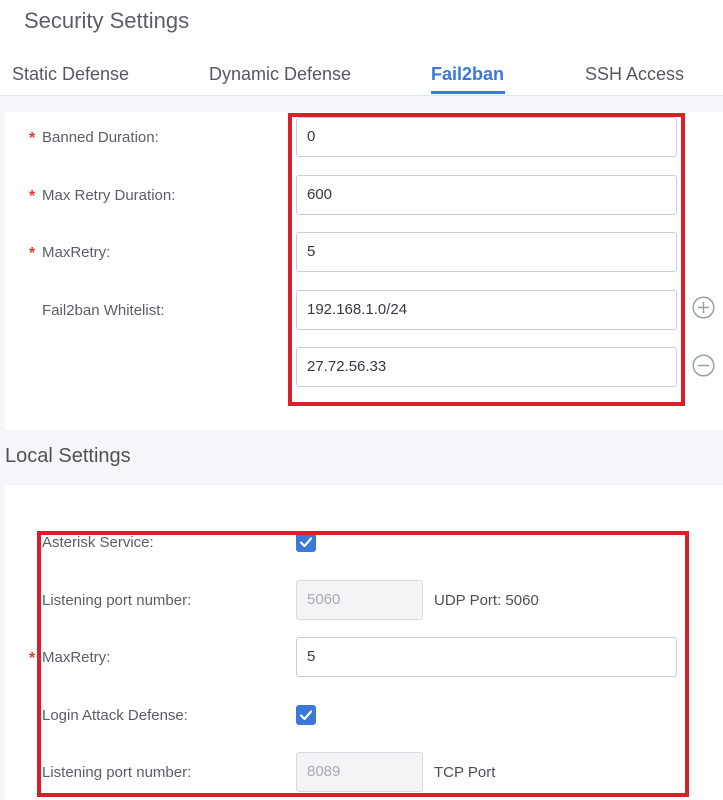 The image size is (723, 800). Describe the element at coordinates (359, 600) in the screenshot. I see `asterisk-port-input: 5060` at that location.